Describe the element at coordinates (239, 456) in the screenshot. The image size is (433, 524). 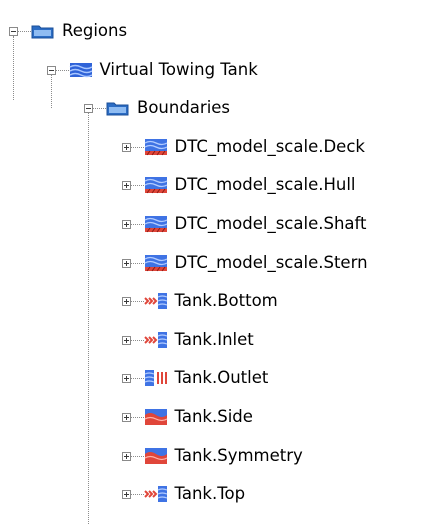
I see `tree-node-label: Tank.Symmetry` at that location.